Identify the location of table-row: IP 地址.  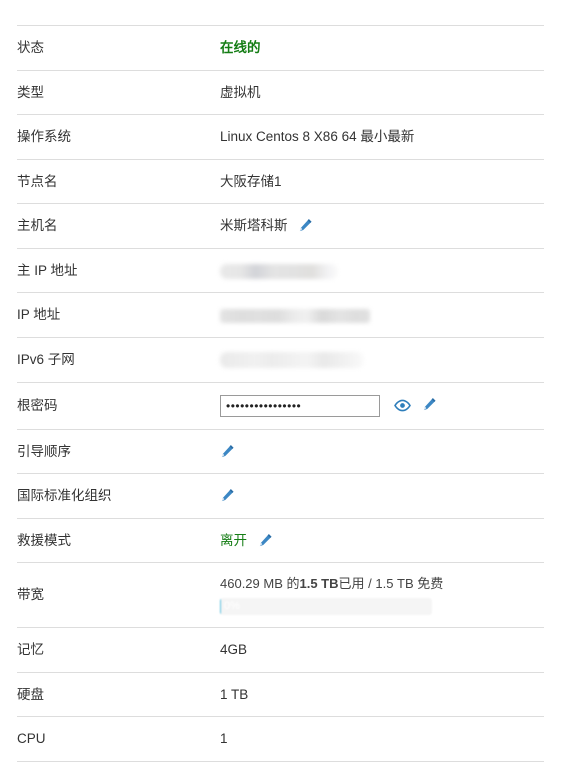
(280, 315).